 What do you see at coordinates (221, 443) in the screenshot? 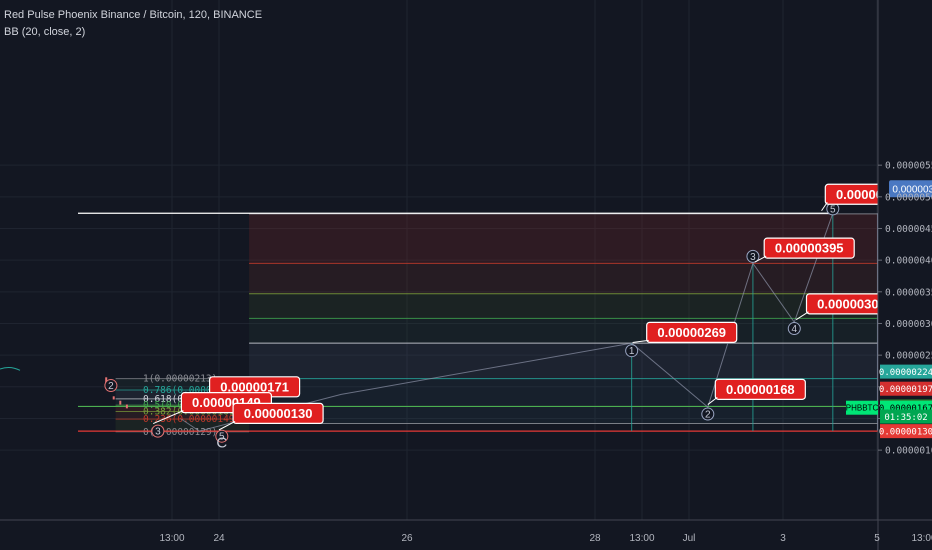
I see `wave-label: C` at bounding box center [221, 443].